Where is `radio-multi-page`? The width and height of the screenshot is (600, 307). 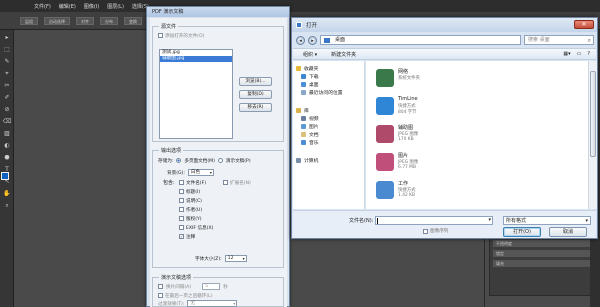 radio-multi-page is located at coordinates (179, 160).